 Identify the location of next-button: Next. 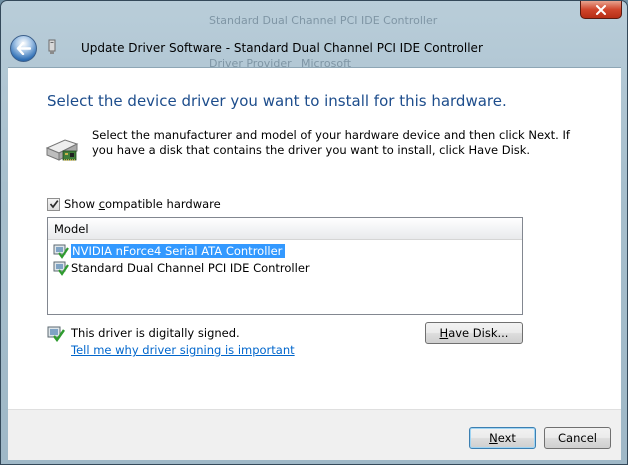
(502, 438).